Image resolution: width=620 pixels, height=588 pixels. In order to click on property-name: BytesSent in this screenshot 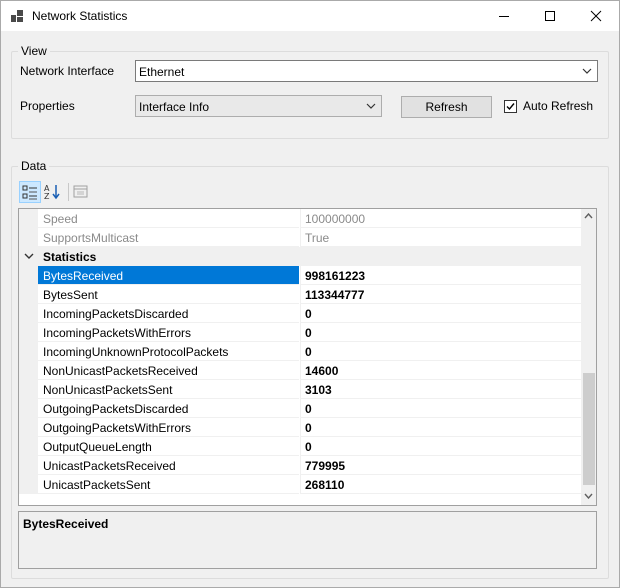, I will do `click(70, 295)`.